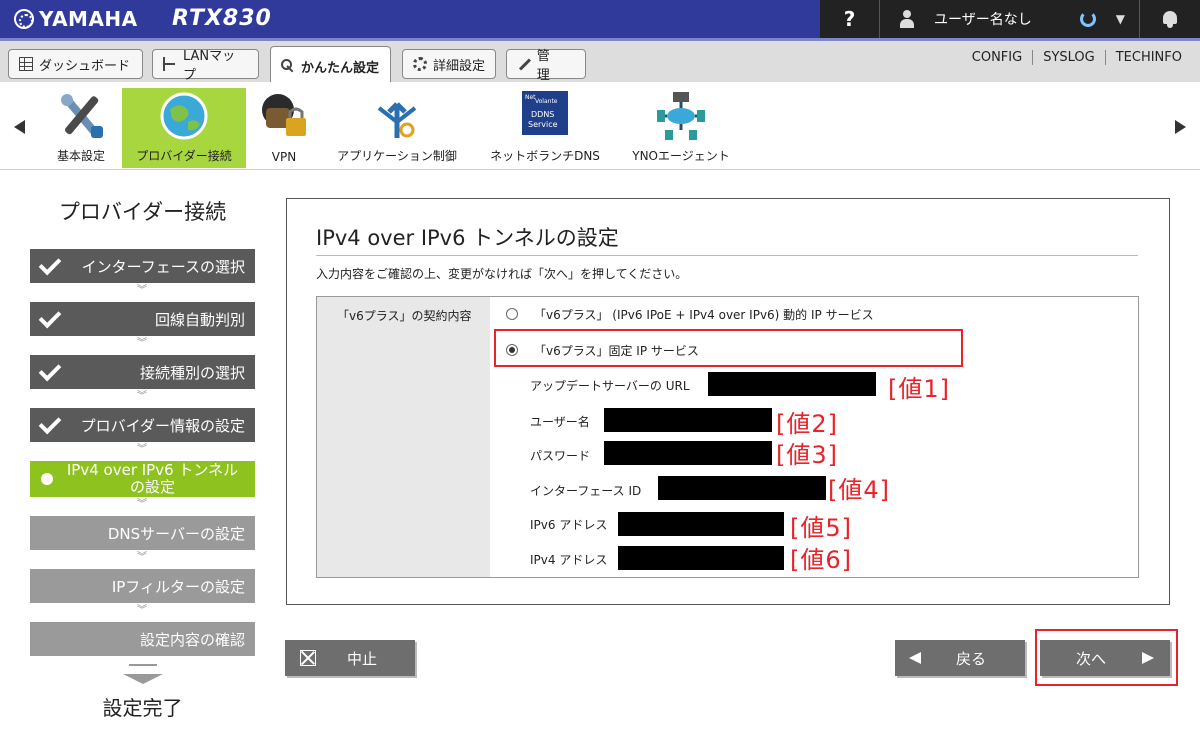 Image resolution: width=1200 pixels, height=730 pixels. I want to click on step-connection-type: 接続種別の選択, so click(142, 372).